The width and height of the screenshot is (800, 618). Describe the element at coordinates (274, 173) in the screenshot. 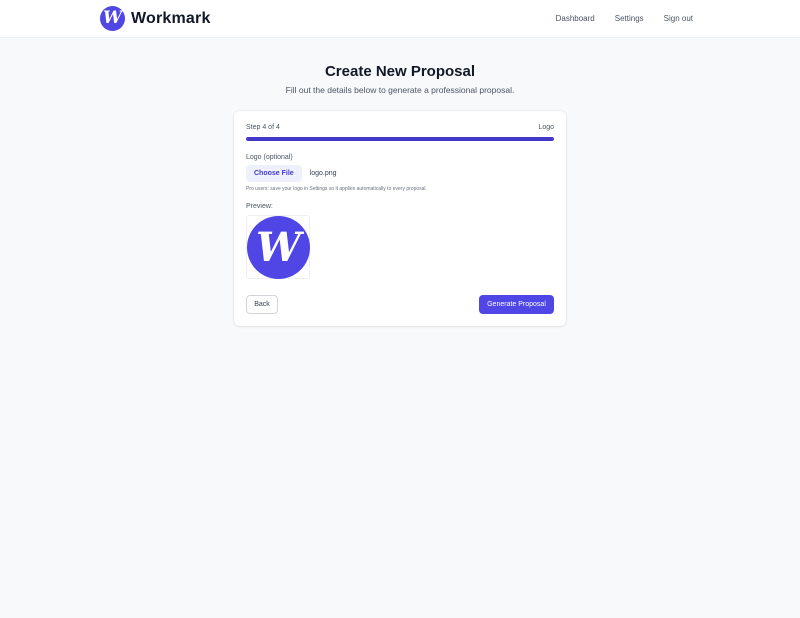

I see `choose-file-button: Choose File` at that location.